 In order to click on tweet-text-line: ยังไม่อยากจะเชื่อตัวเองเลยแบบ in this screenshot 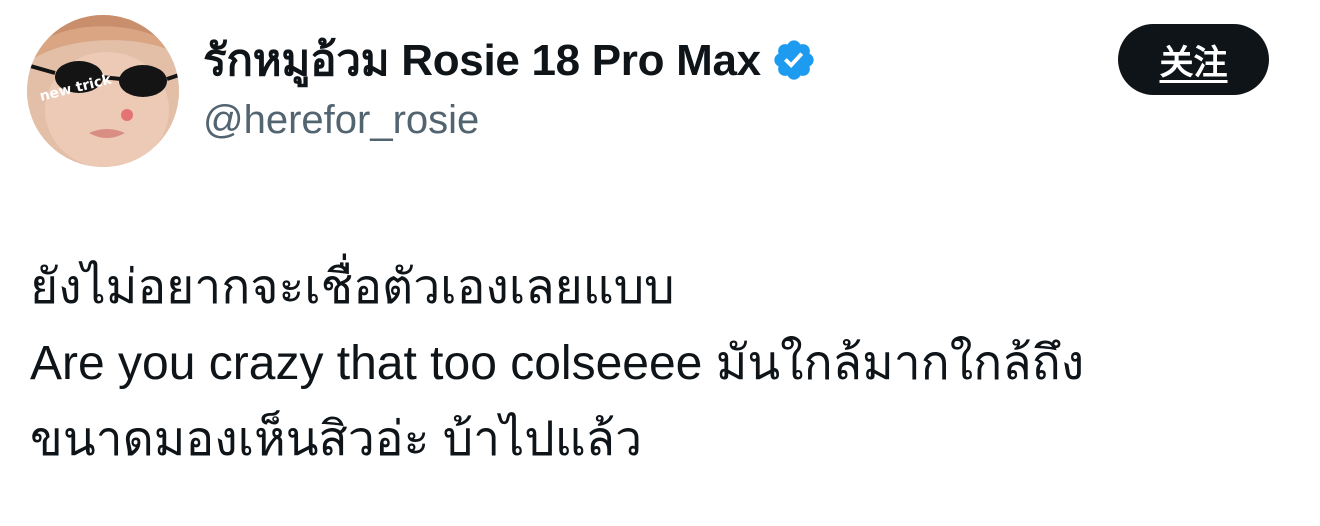, I will do `click(352, 287)`.